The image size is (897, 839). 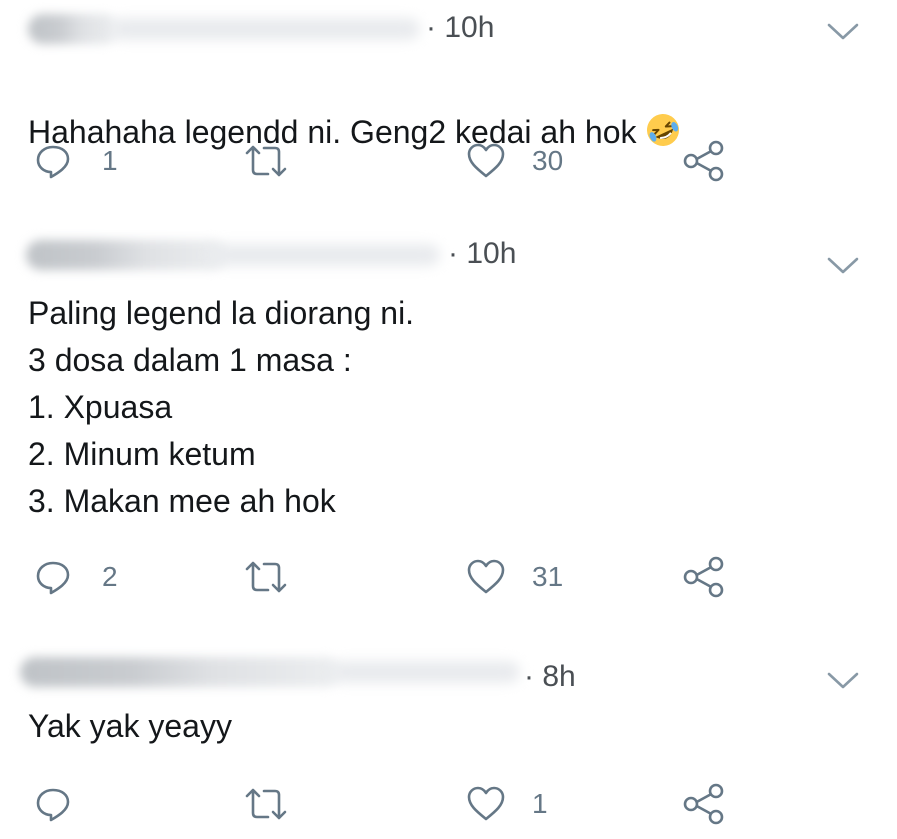 What do you see at coordinates (540, 803) in the screenshot?
I see `like-count: 1` at bounding box center [540, 803].